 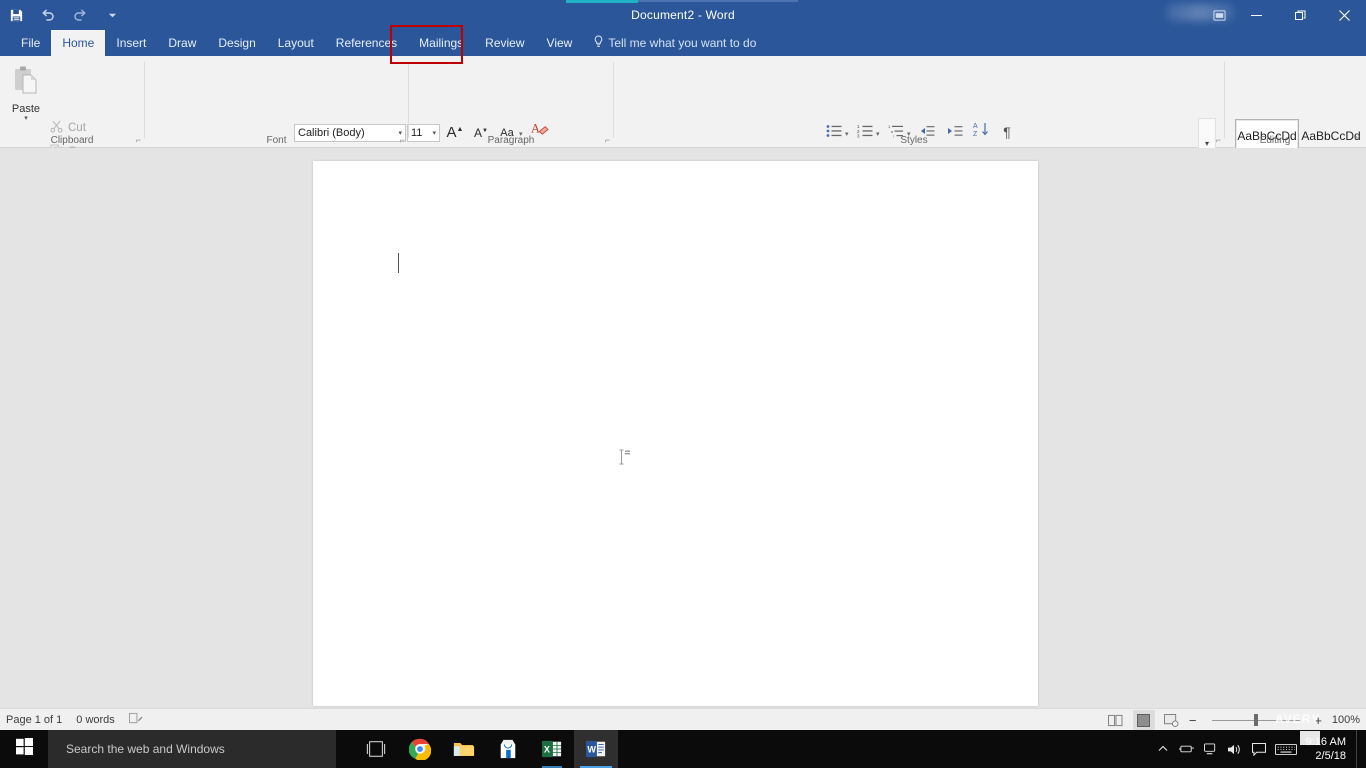 What do you see at coordinates (138, 140) in the screenshot?
I see `clipboard-dialog-launcher: ⌐` at bounding box center [138, 140].